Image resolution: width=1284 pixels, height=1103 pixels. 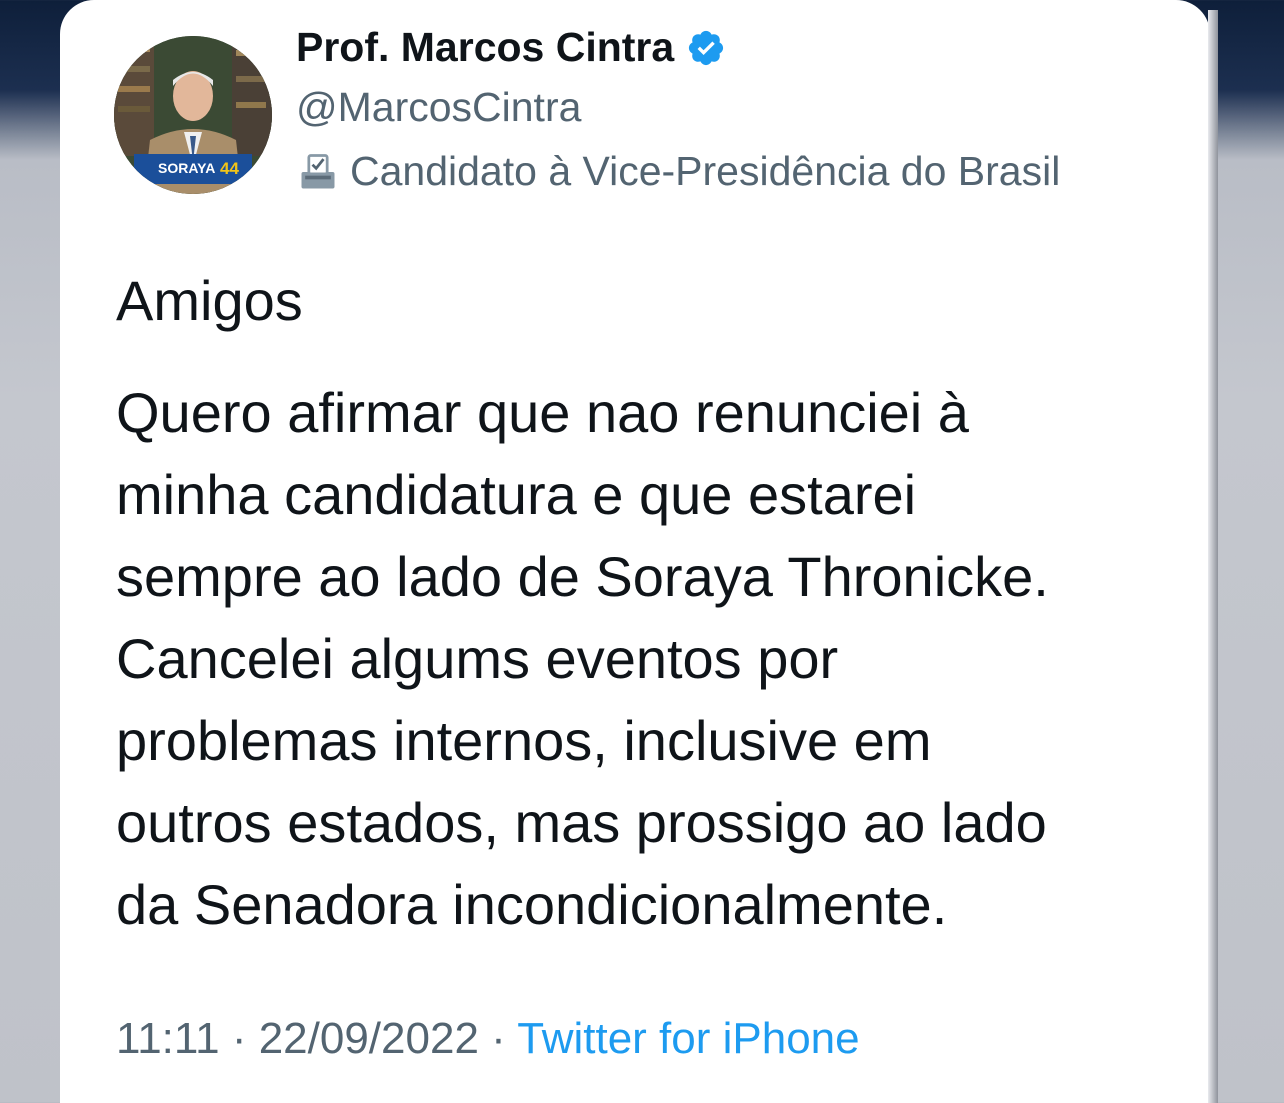 What do you see at coordinates (688, 1038) in the screenshot?
I see `tweet-source-link: Twitter for iPhone` at bounding box center [688, 1038].